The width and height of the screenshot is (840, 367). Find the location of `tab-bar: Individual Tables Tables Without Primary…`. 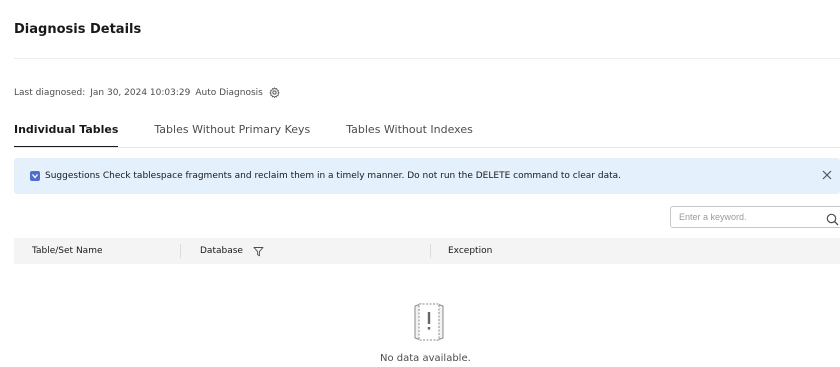

tab-bar: Individual Tables Tables Without Primary… is located at coordinates (427, 132).